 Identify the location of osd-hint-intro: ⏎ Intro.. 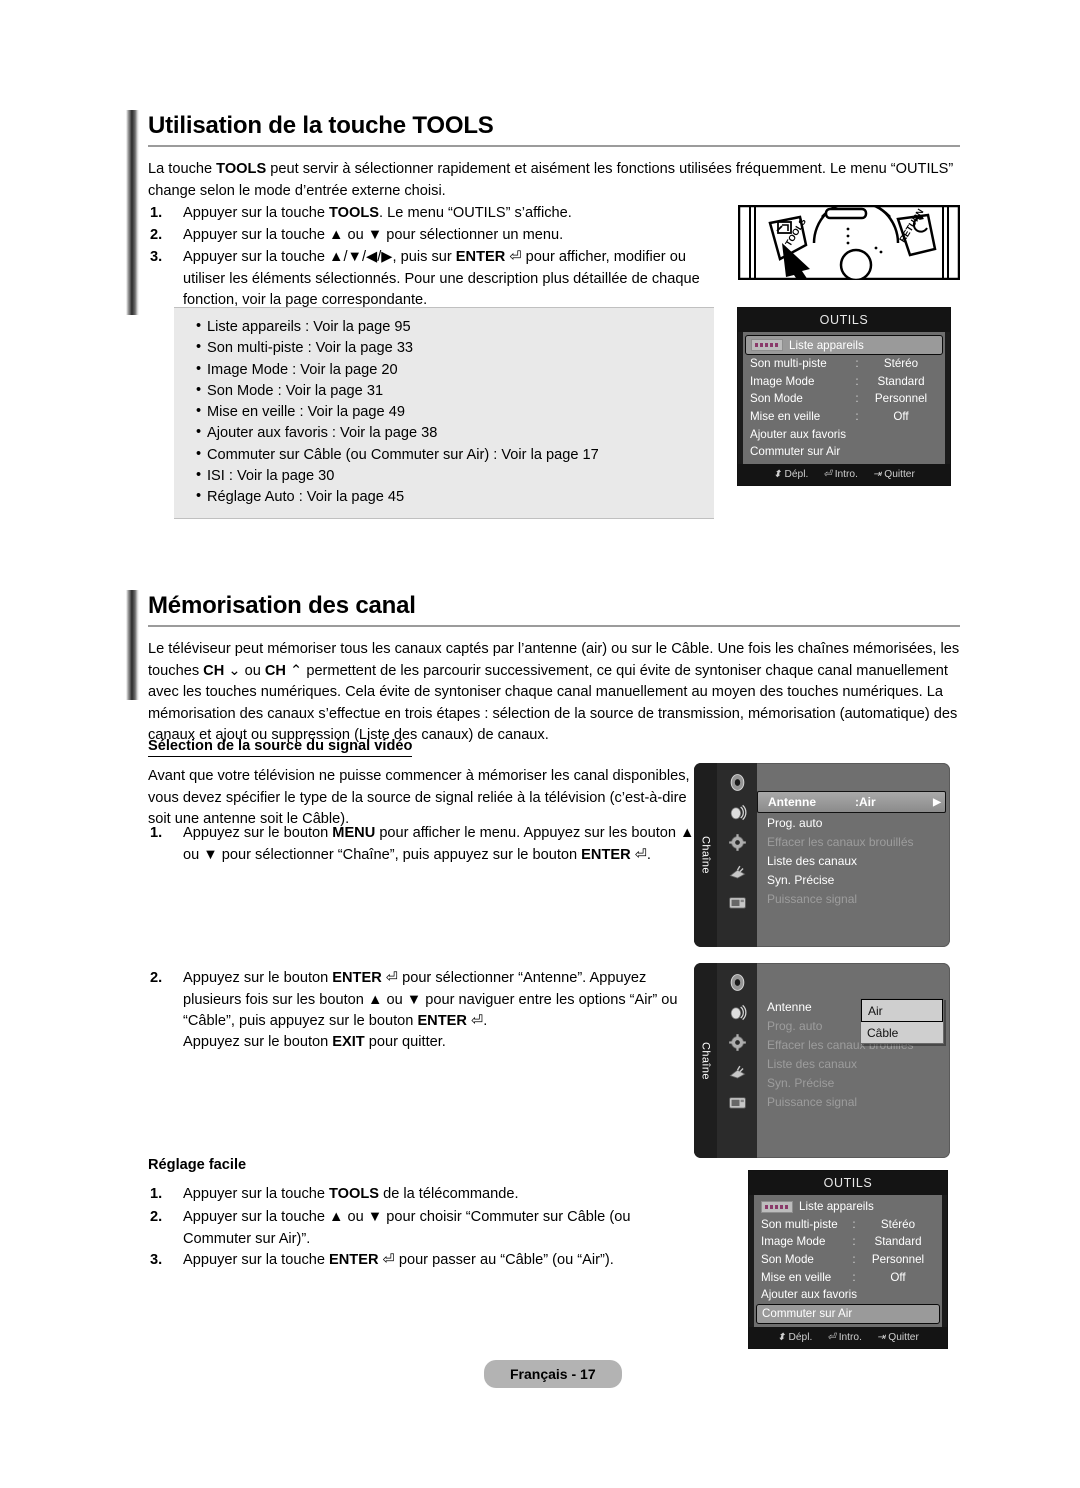
(844, 1337).